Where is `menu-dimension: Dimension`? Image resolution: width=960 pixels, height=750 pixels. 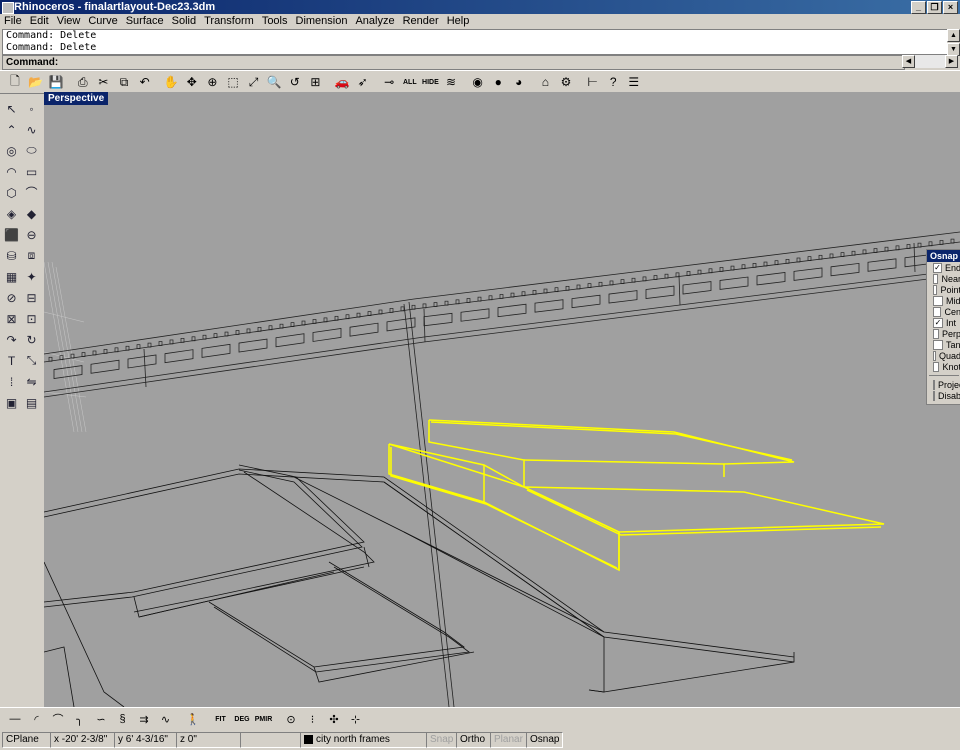 menu-dimension: Dimension is located at coordinates (322, 21).